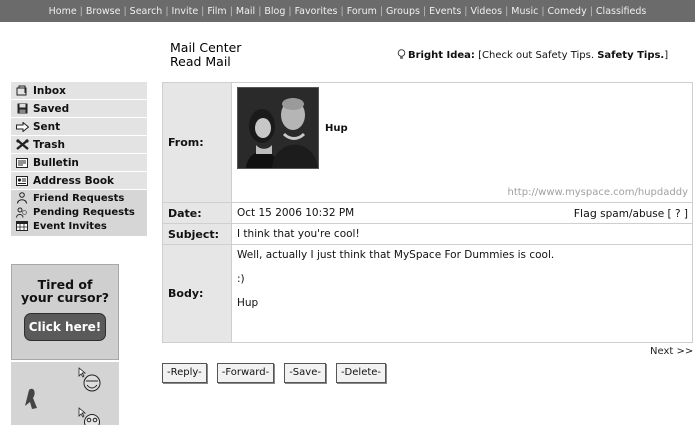 The image size is (695, 425). Describe the element at coordinates (274, 11) in the screenshot. I see `nav-blog: Blog` at that location.